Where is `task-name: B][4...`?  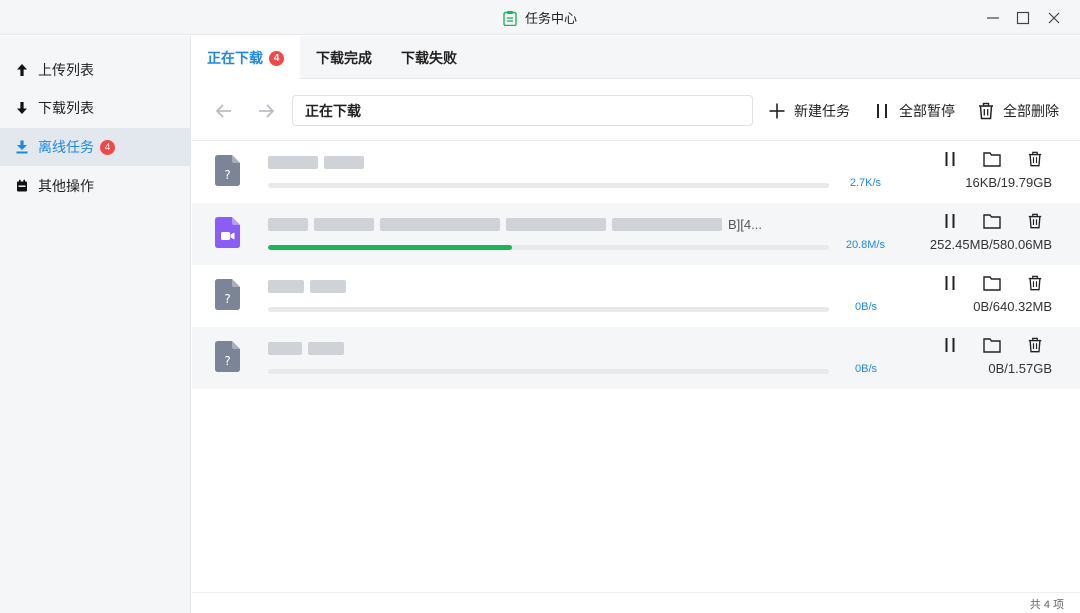 task-name: B][4... is located at coordinates (515, 224).